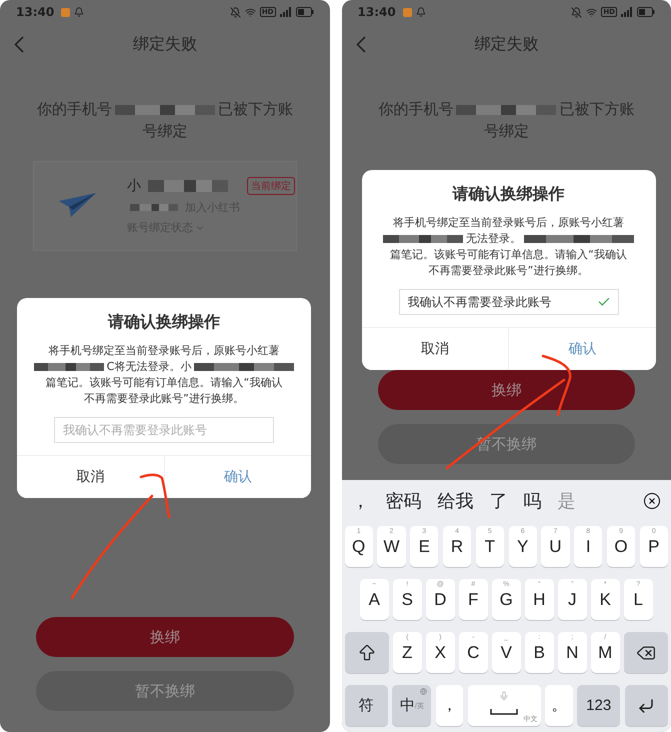 This screenshot has height=732, width=671. Describe the element at coordinates (533, 501) in the screenshot. I see `candidate-word: 吗` at that location.